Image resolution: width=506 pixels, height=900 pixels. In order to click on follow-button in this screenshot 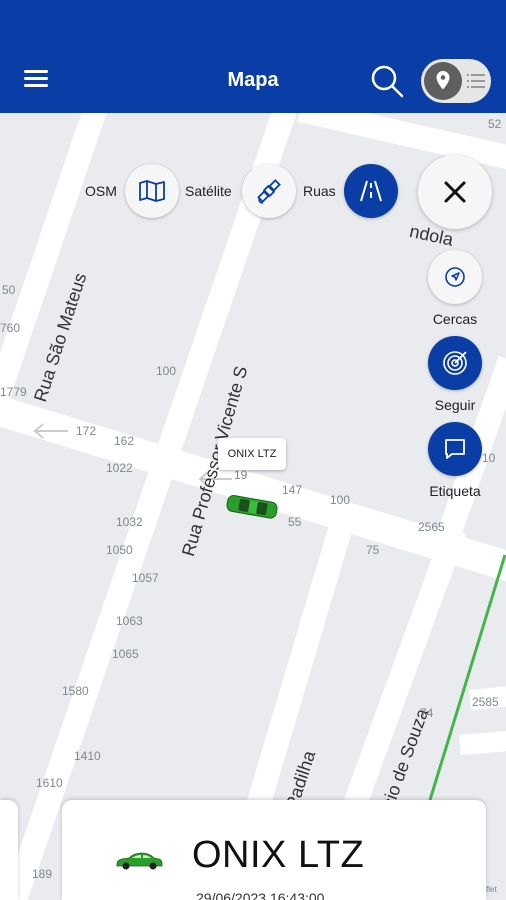, I will do `click(455, 363)`.